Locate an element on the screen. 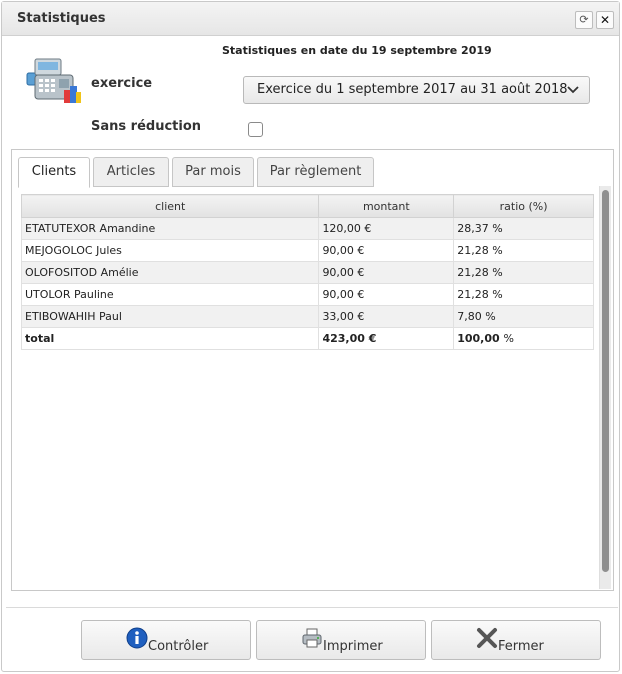 This screenshot has width=622, height=674. total-ratio-value: 100,00 is located at coordinates (478, 338).